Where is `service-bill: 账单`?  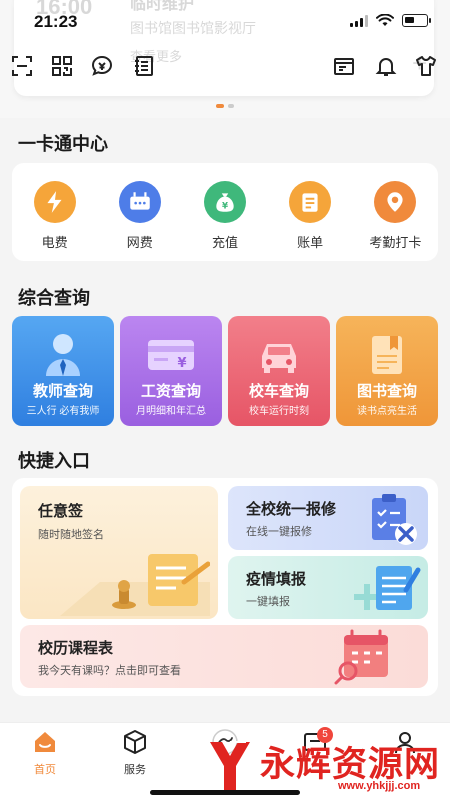 service-bill: 账单 is located at coordinates (310, 216).